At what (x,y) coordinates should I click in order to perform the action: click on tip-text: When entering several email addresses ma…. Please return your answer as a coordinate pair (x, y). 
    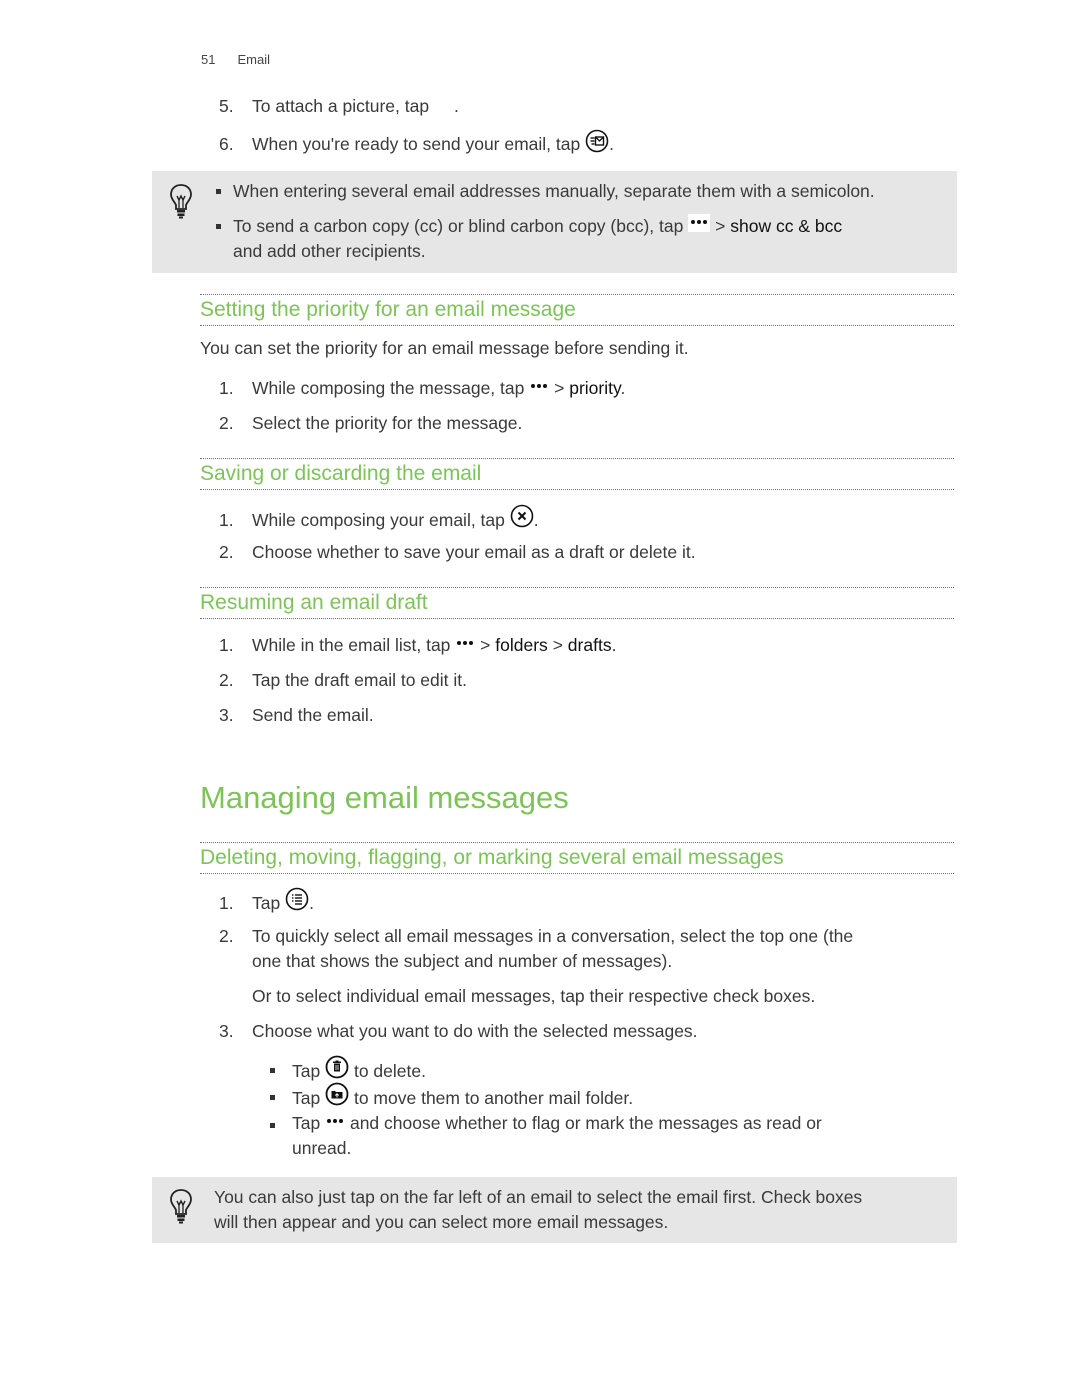
    Looking at the image, I should click on (554, 191).